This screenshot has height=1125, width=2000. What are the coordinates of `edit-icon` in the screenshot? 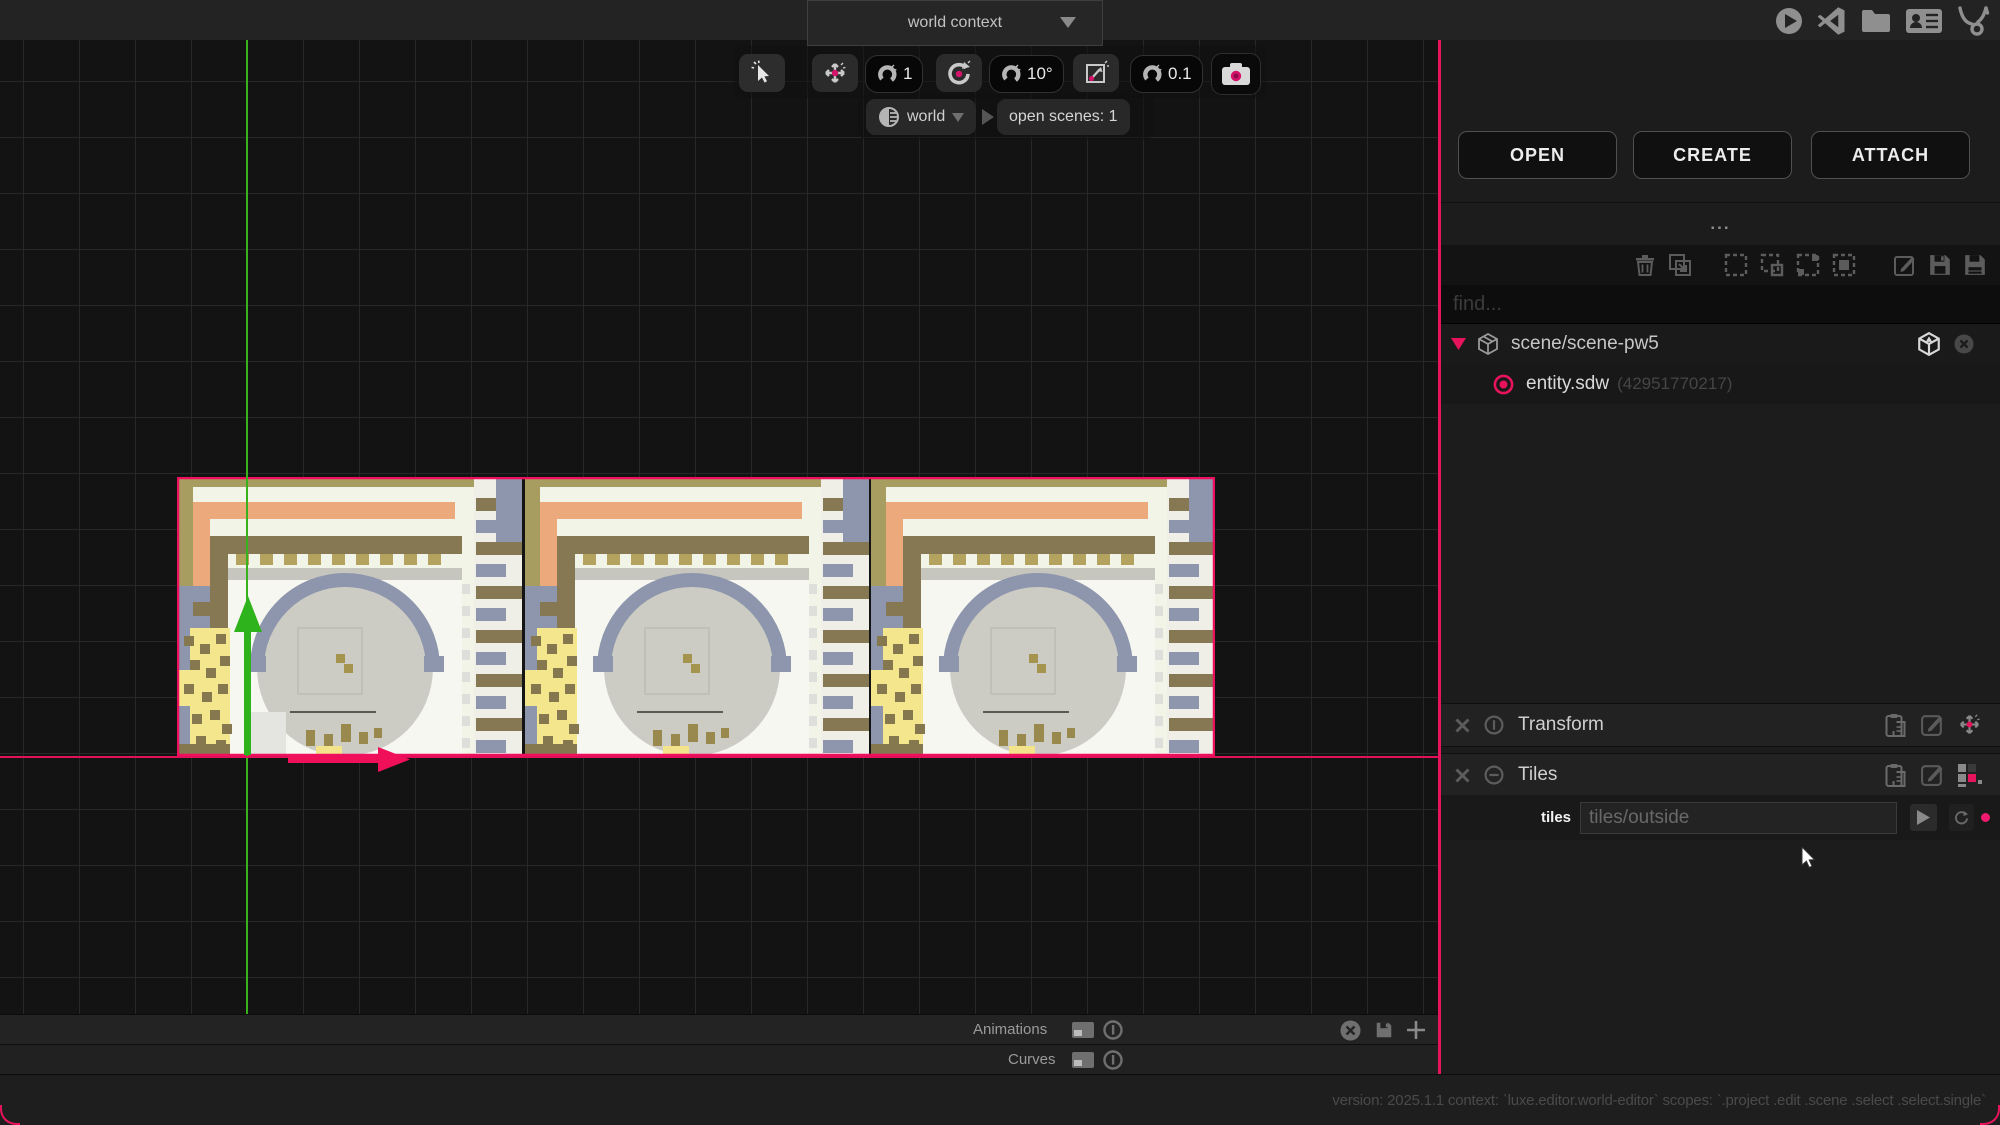 It's located at (1905, 265).